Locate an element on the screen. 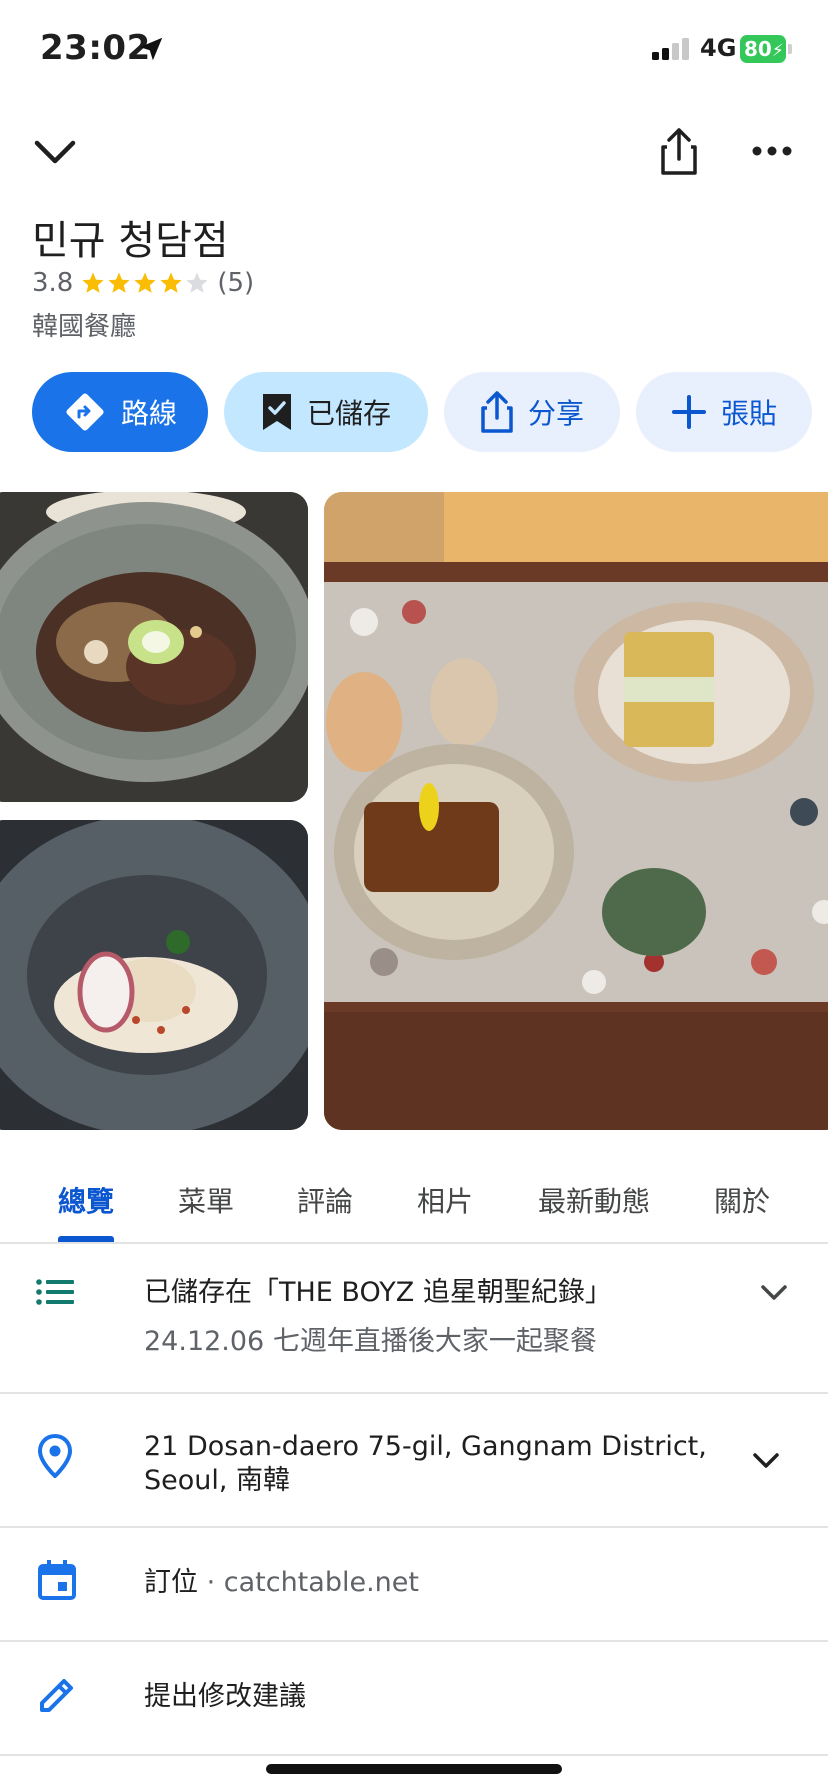  tab-updates: 最新動態 is located at coordinates (594, 1200).